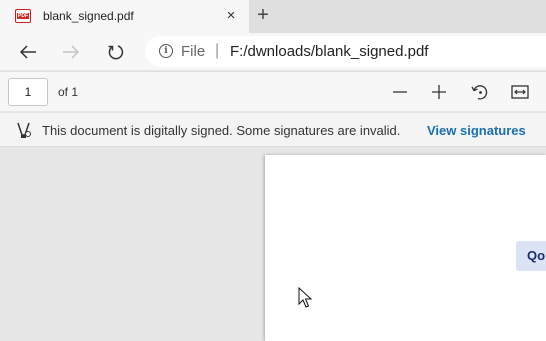  I want to click on signature-field: Qo, so click(531, 256).